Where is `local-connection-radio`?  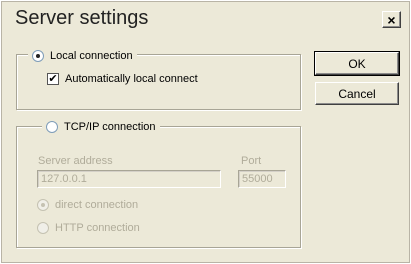 local-connection-radio is located at coordinates (38, 56).